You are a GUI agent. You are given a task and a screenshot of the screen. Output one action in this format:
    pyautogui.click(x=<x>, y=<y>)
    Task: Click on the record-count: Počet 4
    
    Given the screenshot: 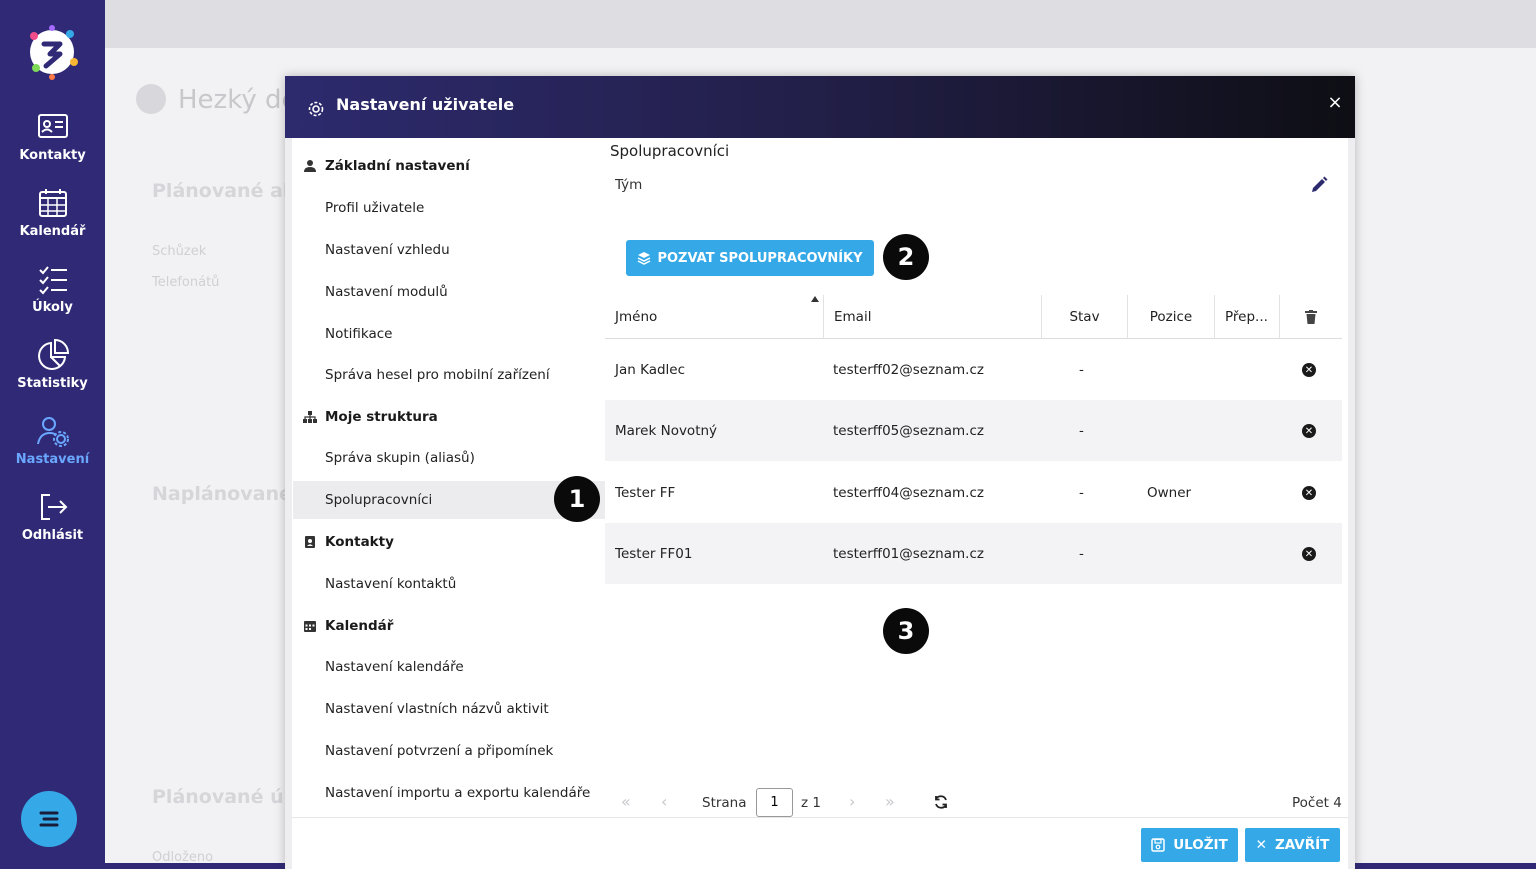 What is the action you would take?
    pyautogui.click(x=1317, y=803)
    